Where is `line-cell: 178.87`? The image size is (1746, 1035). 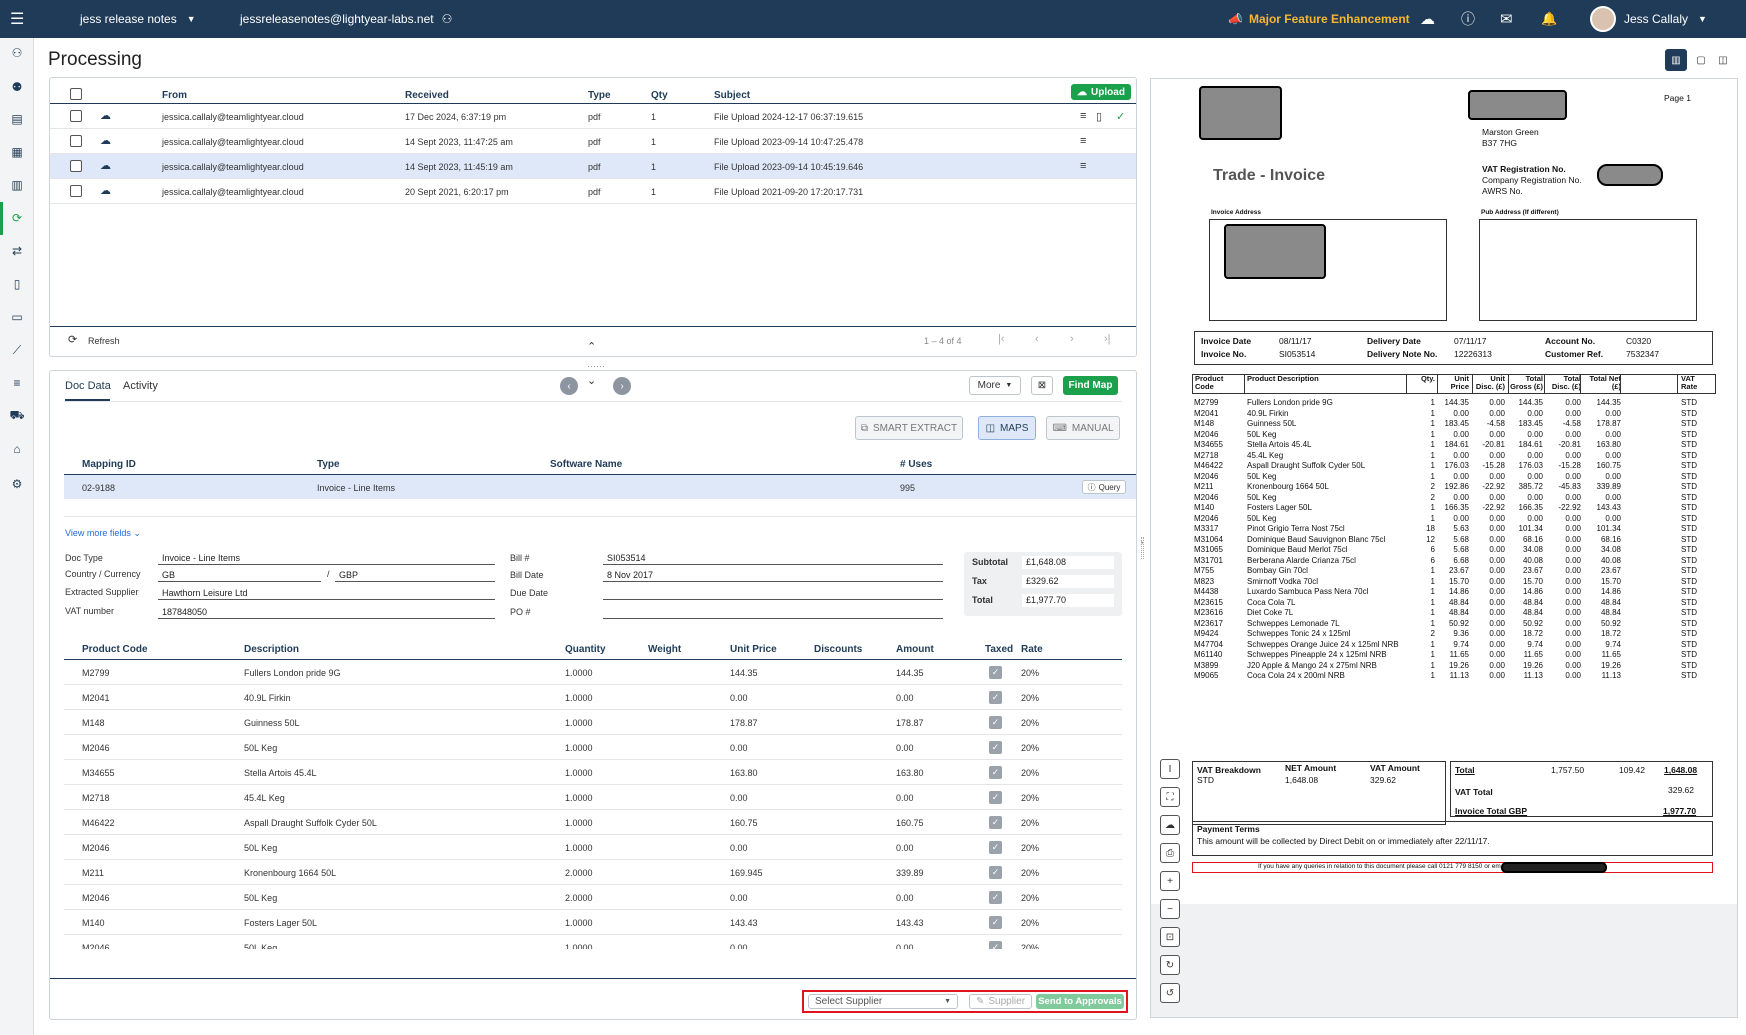 line-cell: 178.87 is located at coordinates (910, 723).